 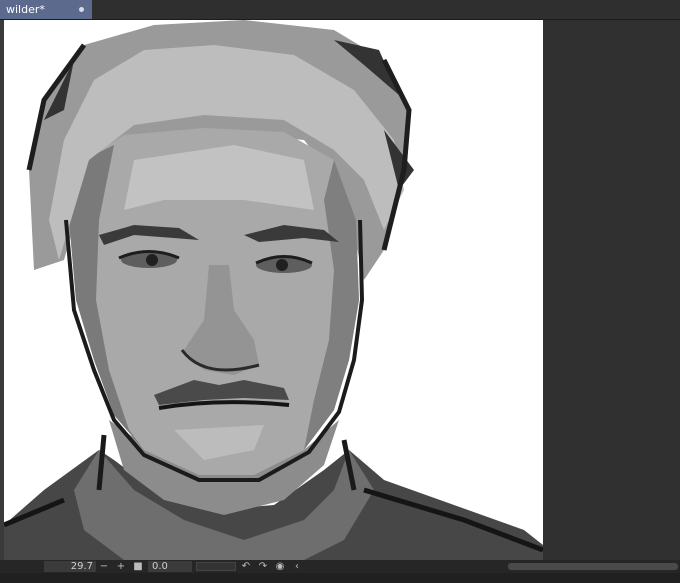 I want to click on rotate-left-icon: ↶, so click(x=246, y=566).